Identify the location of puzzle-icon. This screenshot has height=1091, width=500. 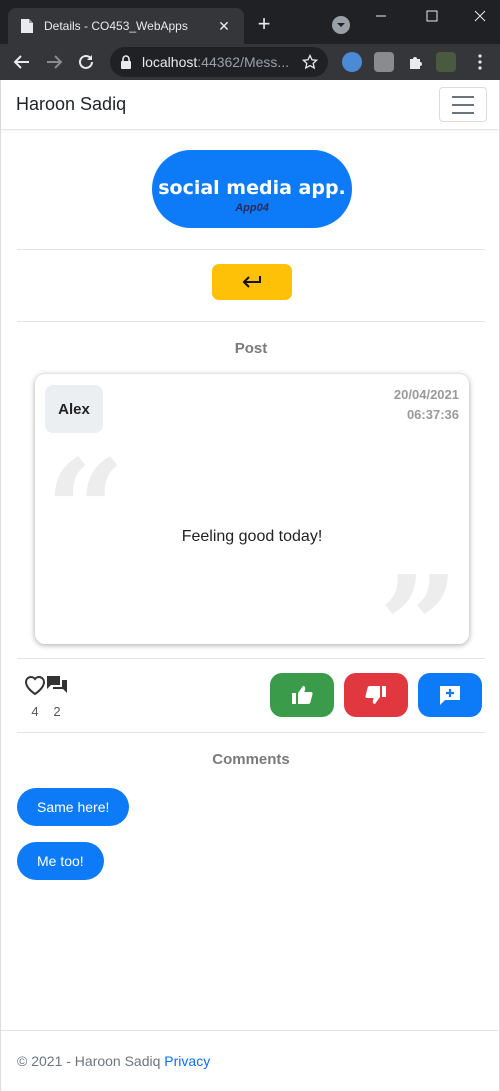
(415, 62).